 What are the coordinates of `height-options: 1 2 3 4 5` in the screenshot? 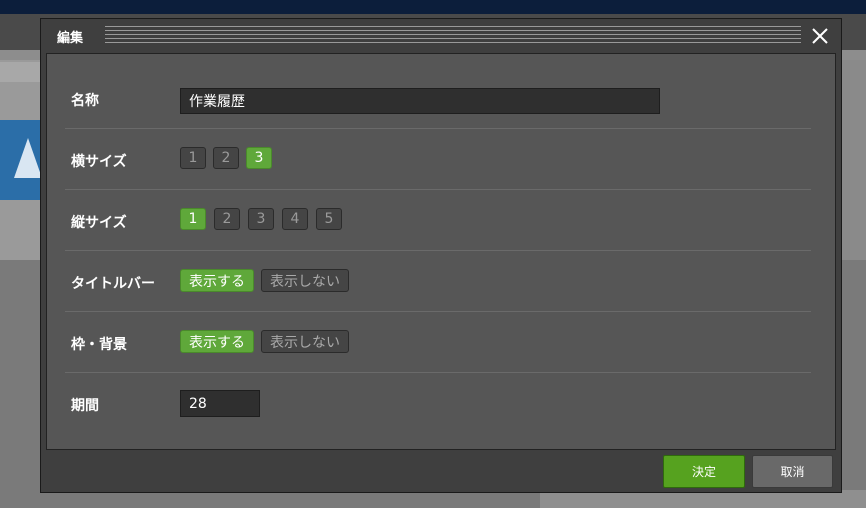 It's located at (261, 219).